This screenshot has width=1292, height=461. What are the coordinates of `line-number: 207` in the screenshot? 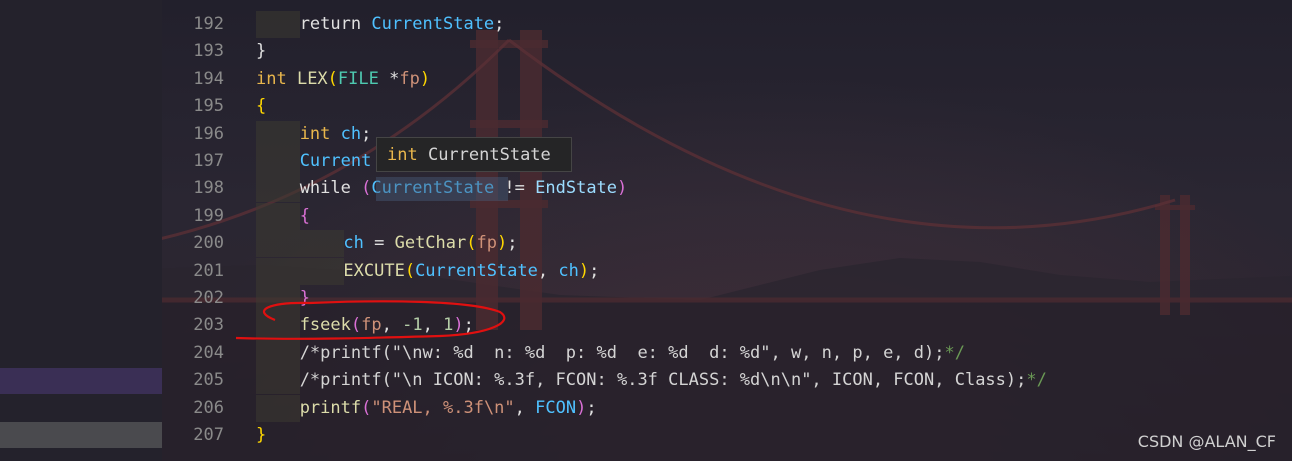 It's located at (208, 435).